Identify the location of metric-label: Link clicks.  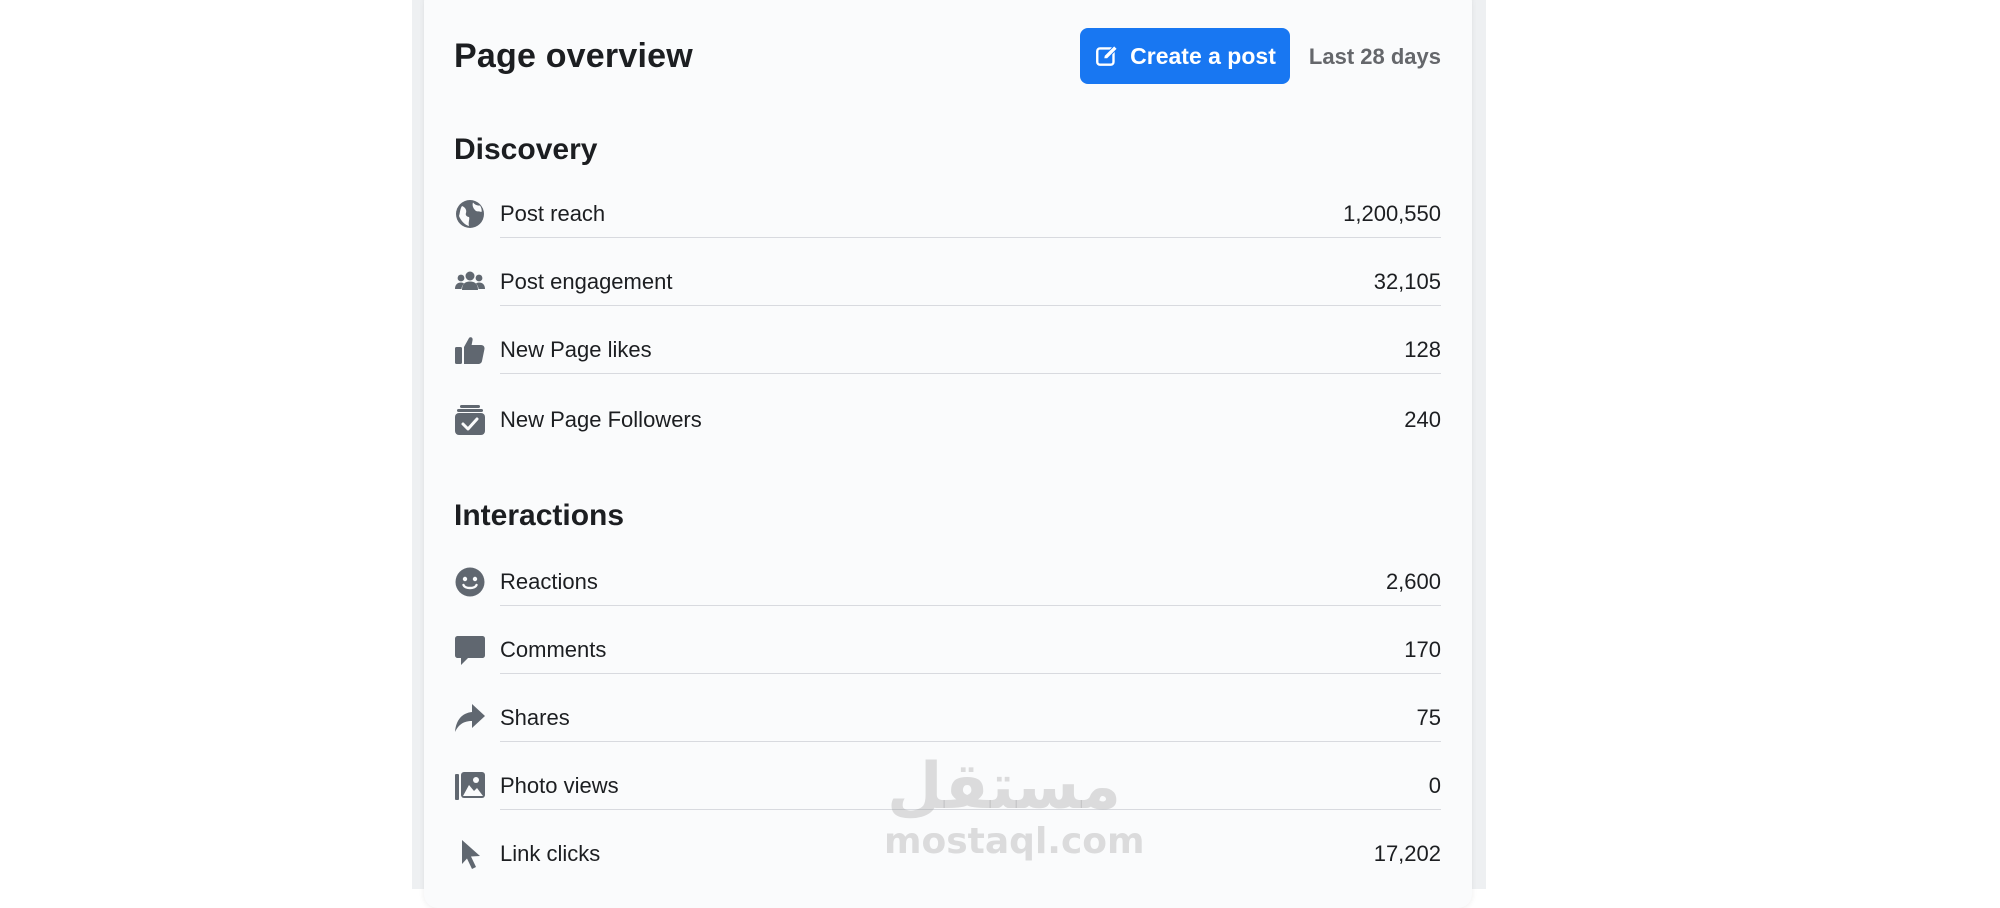
(550, 853).